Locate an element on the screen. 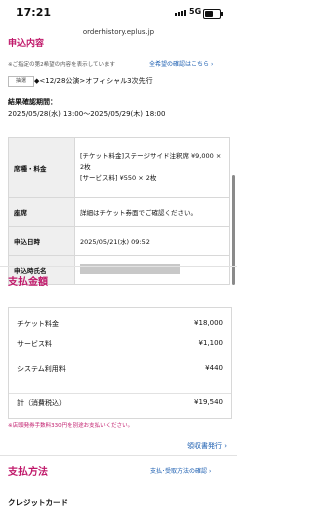 The image size is (320, 512). handling-fee-note: ※店頭発券手数料330円を別途お支払いください。 is located at coordinates (71, 426).